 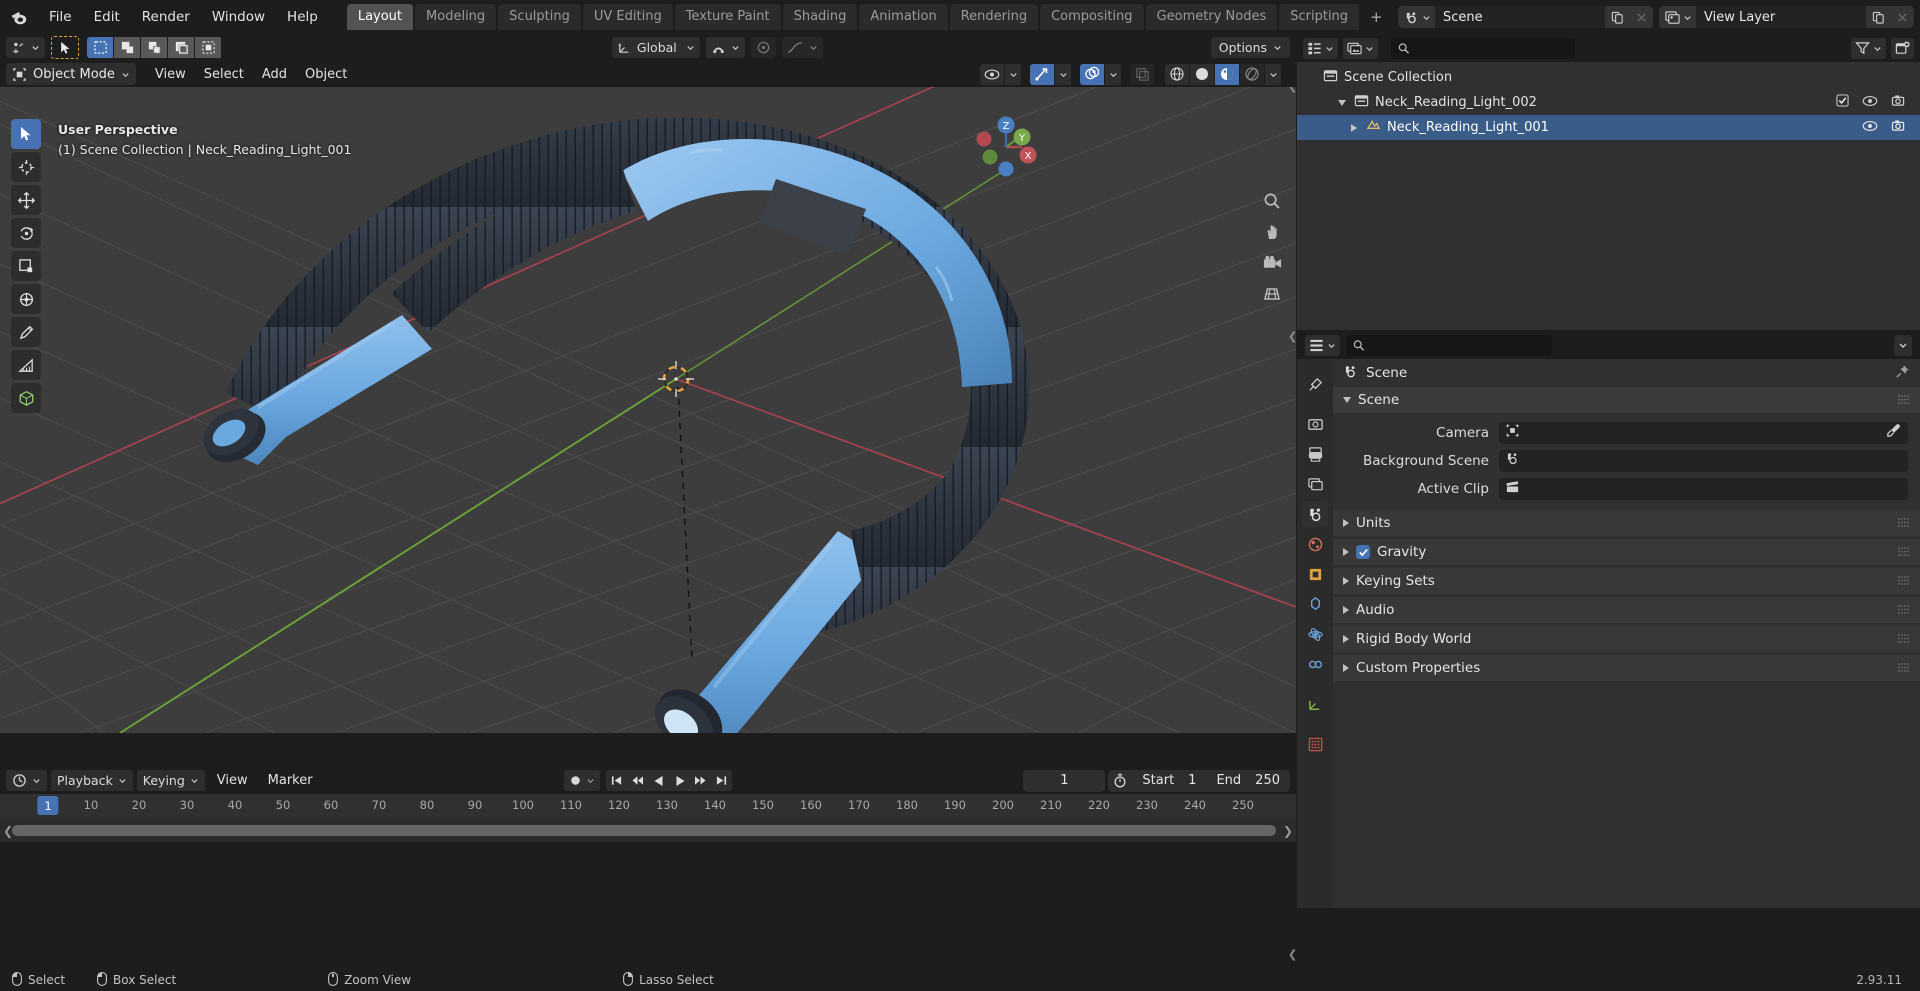 I want to click on tab-scripting: Scripting, so click(x=1319, y=17).